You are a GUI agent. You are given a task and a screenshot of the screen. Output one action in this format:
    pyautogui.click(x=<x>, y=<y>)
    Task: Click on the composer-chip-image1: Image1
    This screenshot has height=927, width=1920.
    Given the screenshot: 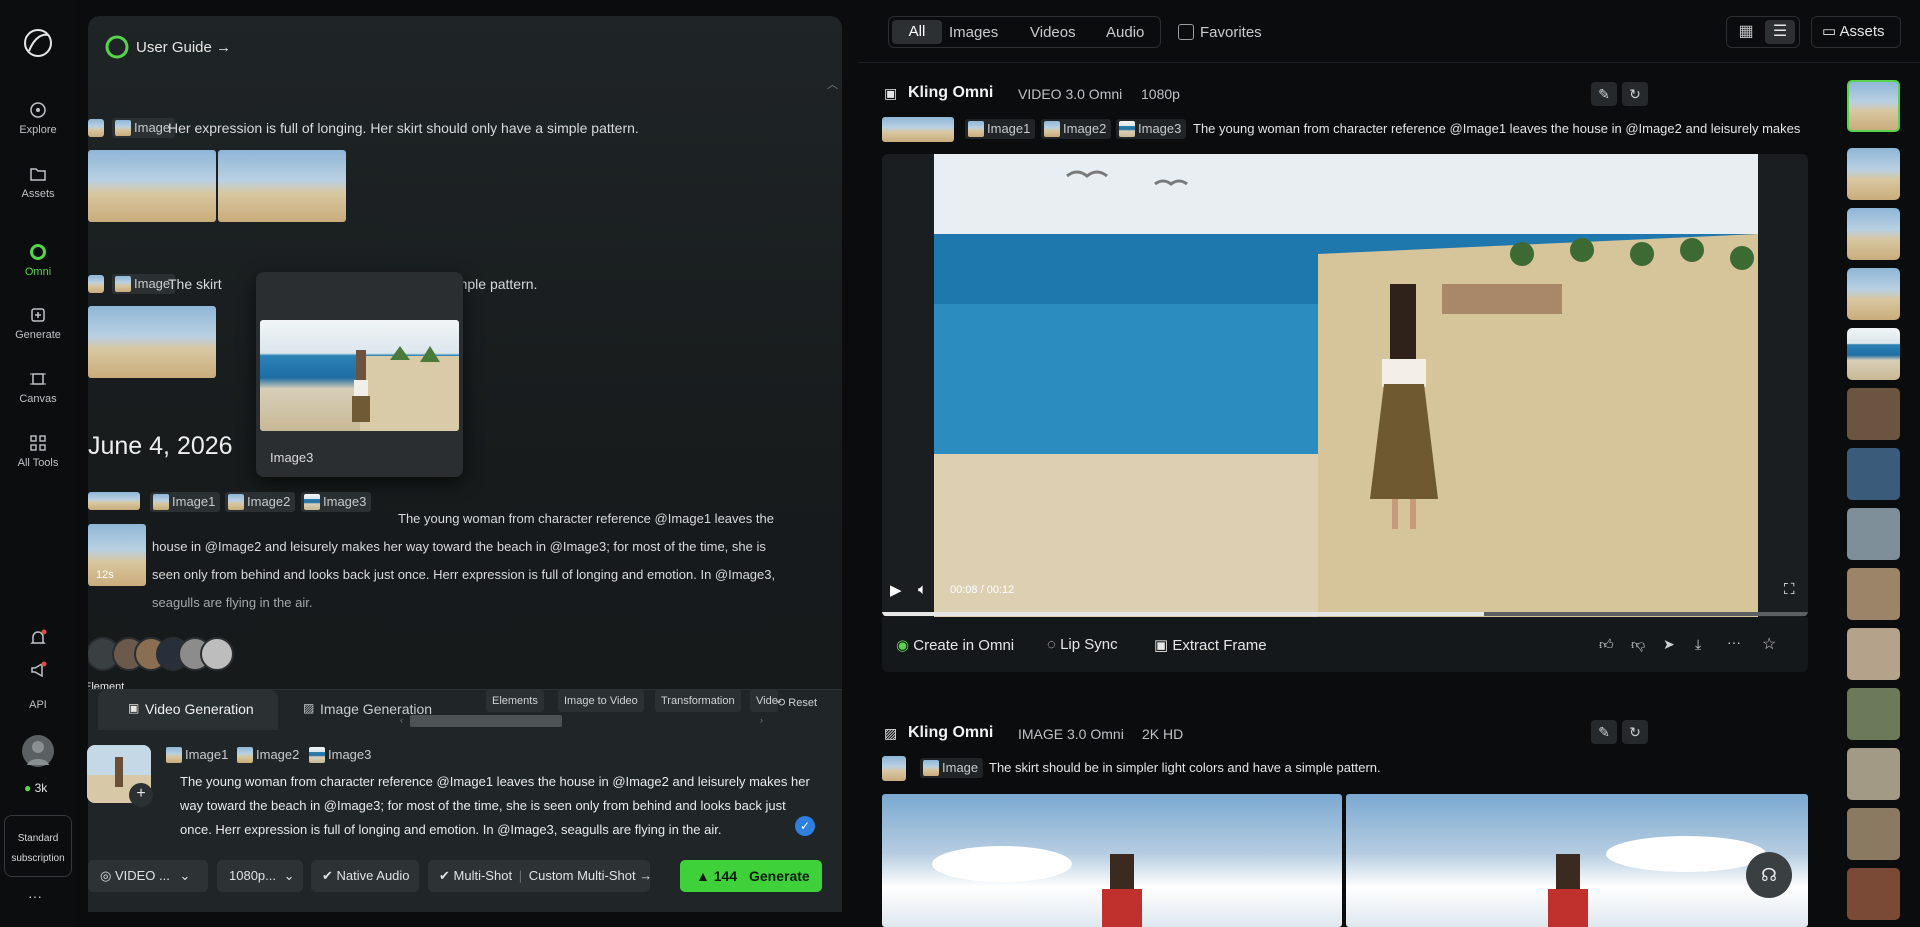 What is the action you would take?
    pyautogui.click(x=198, y=755)
    